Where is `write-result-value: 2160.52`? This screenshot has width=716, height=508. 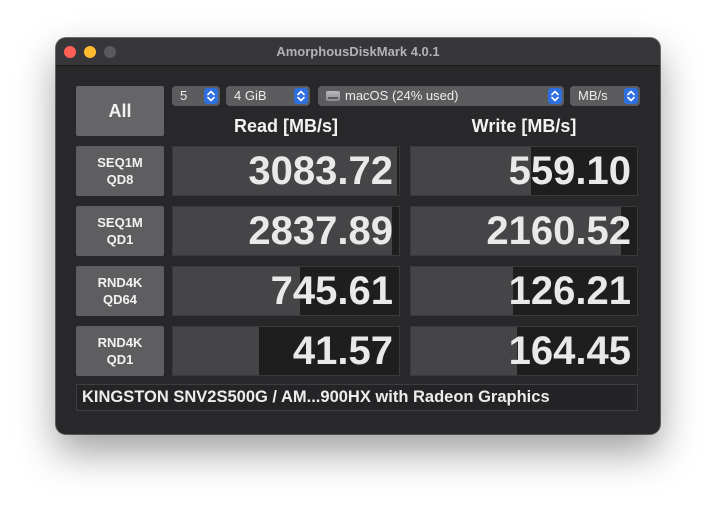 write-result-value: 2160.52 is located at coordinates (558, 231).